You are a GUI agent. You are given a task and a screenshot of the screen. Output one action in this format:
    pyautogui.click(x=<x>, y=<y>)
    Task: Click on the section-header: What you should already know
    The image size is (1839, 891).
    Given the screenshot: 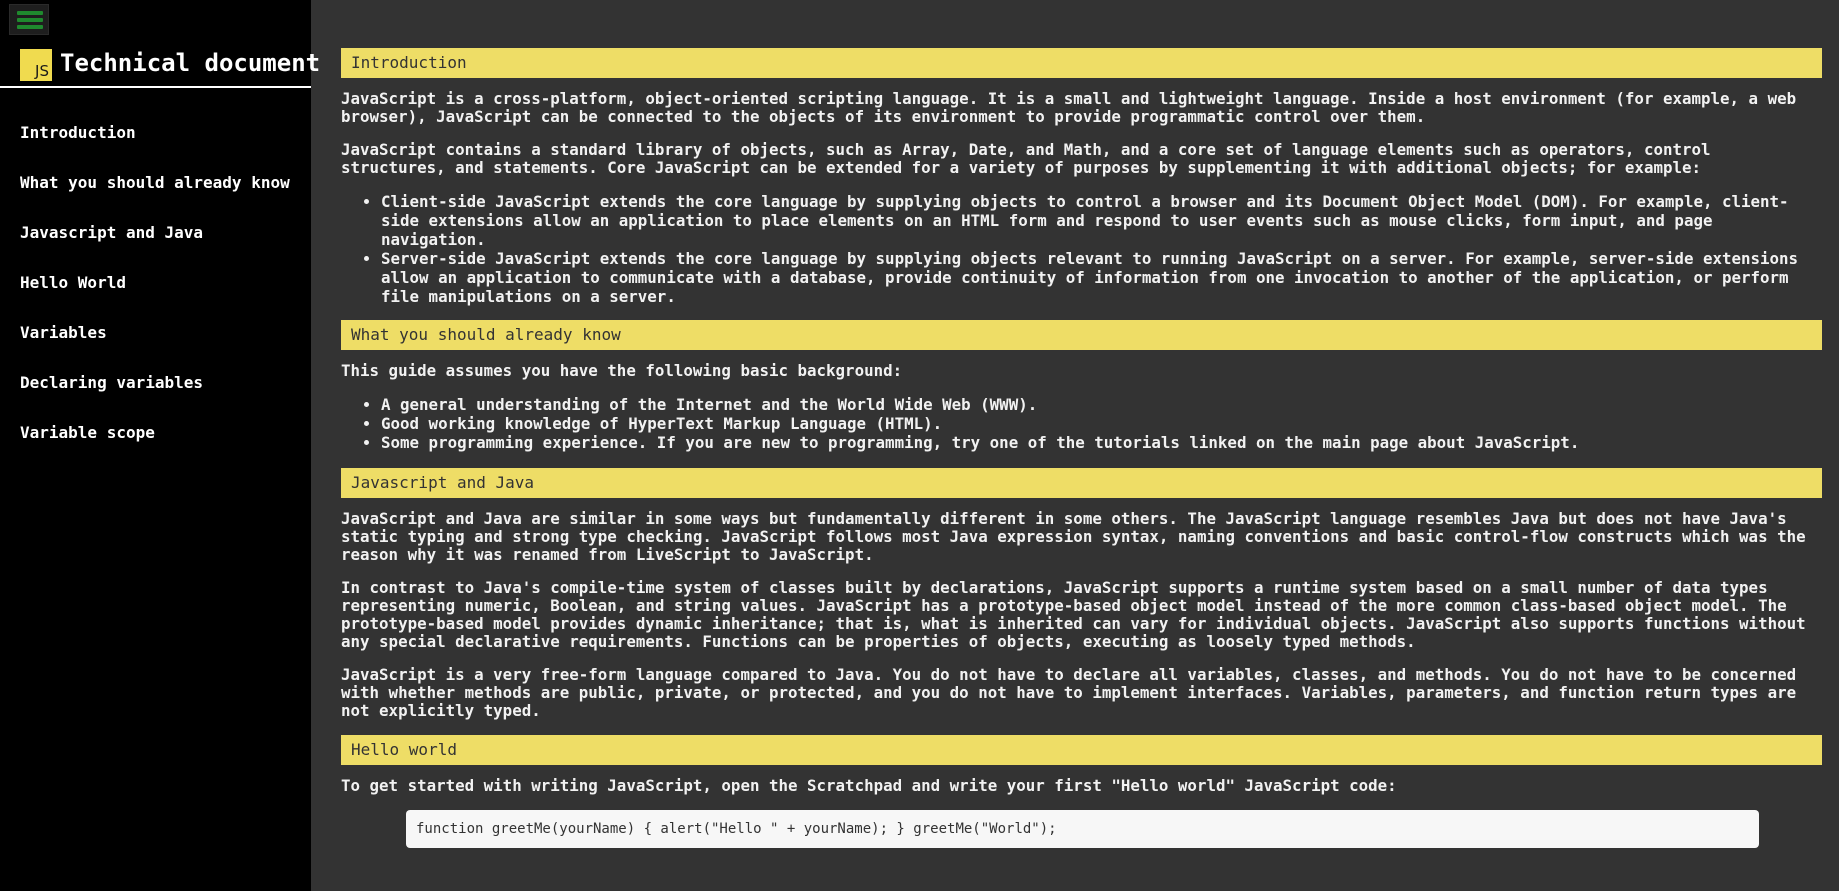 What is the action you would take?
    pyautogui.click(x=1081, y=335)
    